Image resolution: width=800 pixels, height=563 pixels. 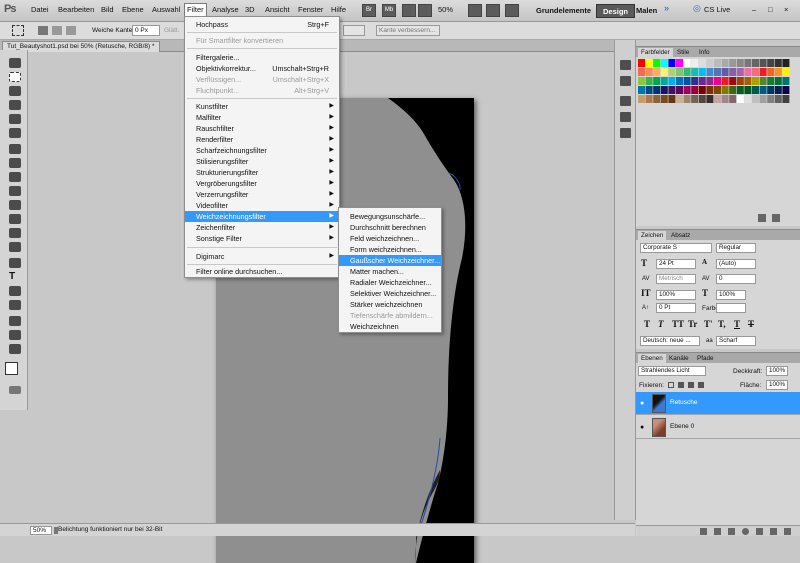 What do you see at coordinates (15, 247) in the screenshot?
I see `dodge-tool-icon` at bounding box center [15, 247].